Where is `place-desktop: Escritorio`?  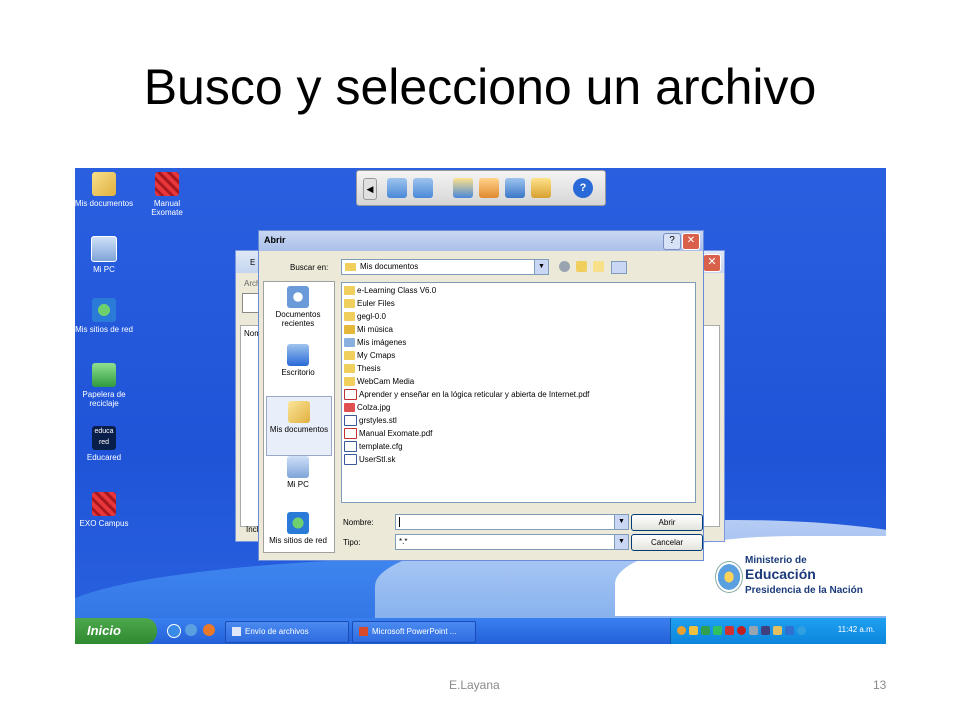 place-desktop: Escritorio is located at coordinates (298, 360).